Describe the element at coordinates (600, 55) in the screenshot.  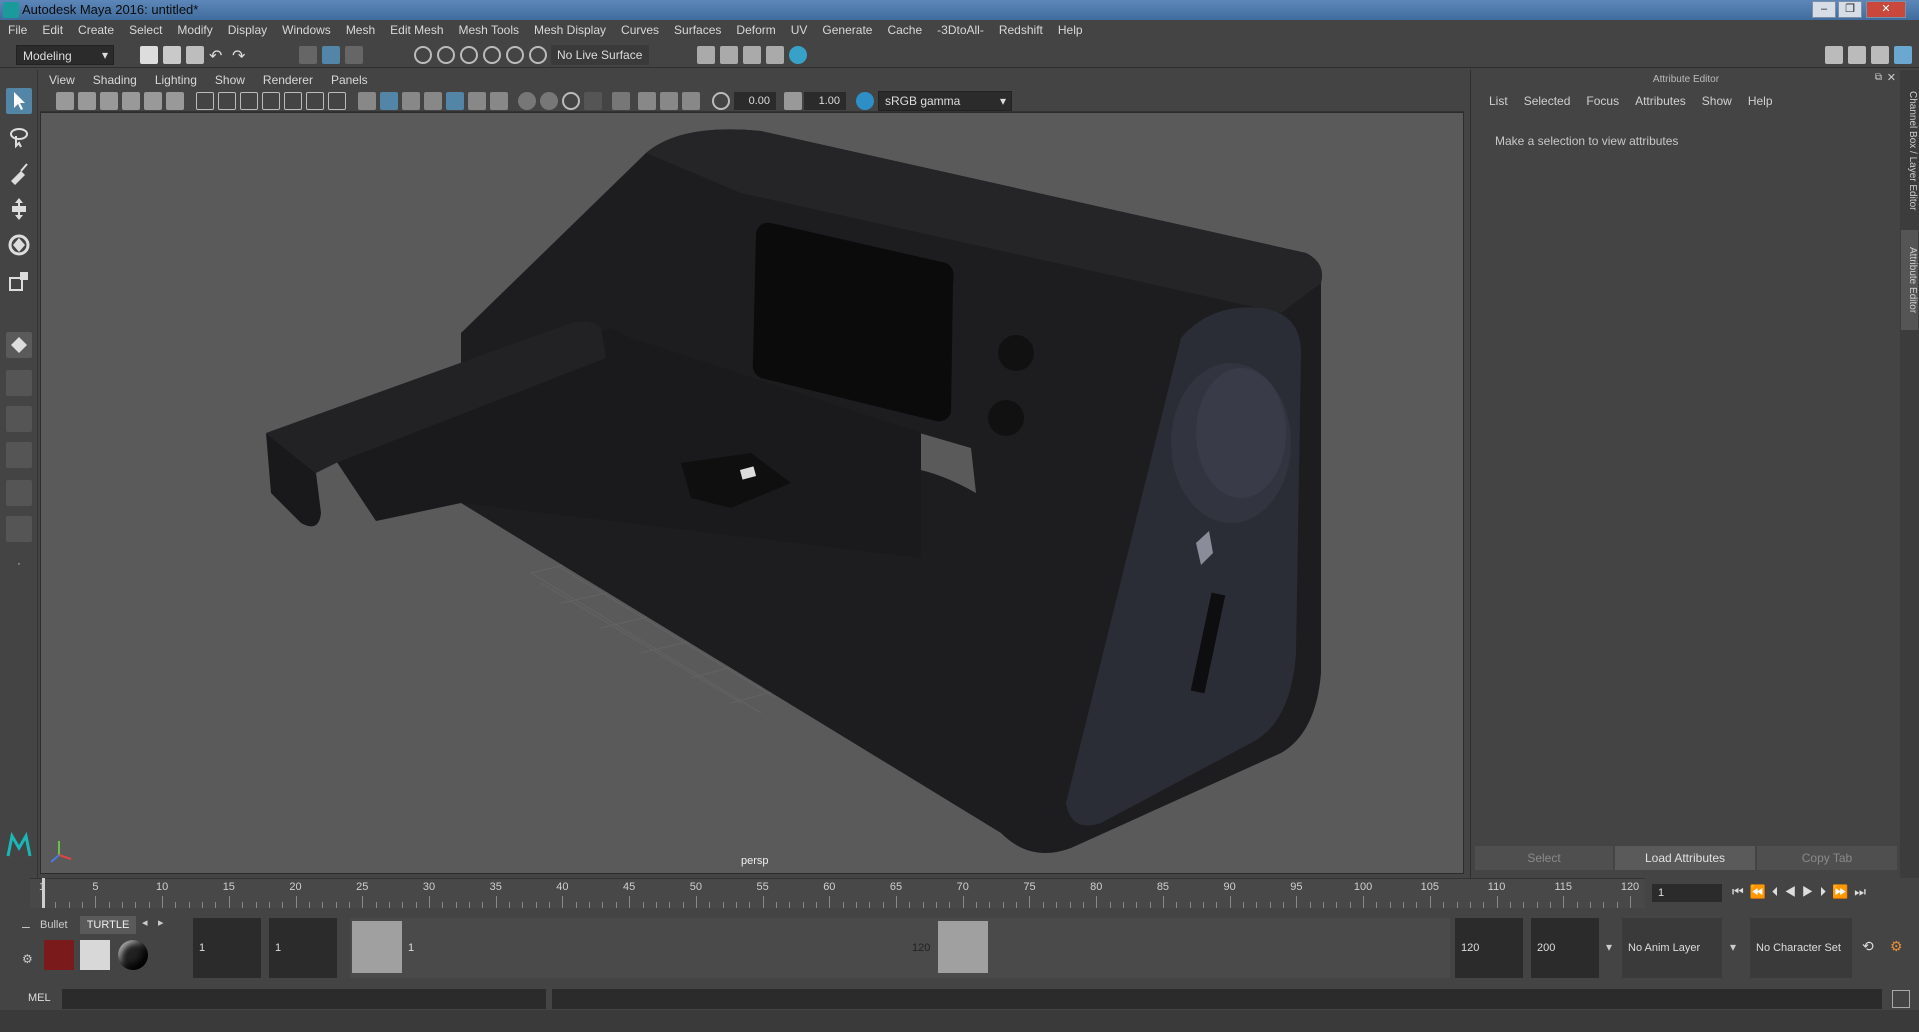
I see `live-surface-field: No Live Surface` at that location.